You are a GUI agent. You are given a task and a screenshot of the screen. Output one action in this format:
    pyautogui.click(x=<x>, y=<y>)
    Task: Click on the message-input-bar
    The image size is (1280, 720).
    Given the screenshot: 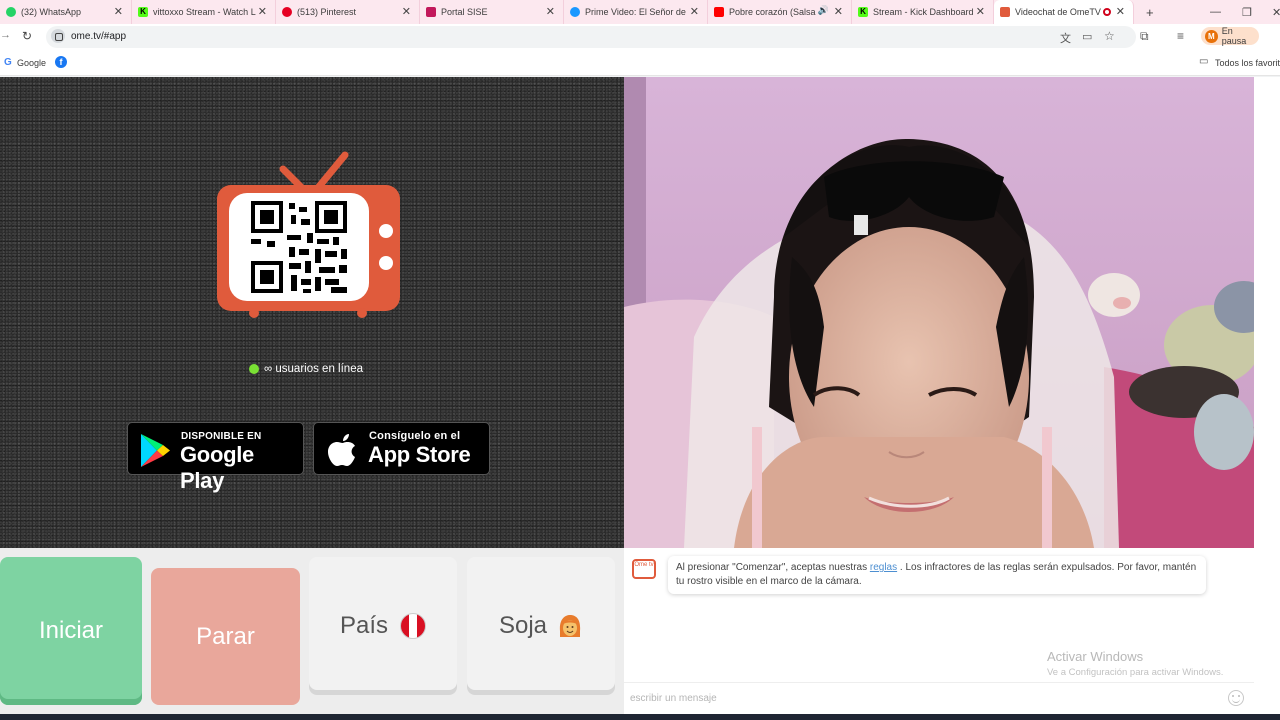 What is the action you would take?
    pyautogui.click(x=939, y=697)
    